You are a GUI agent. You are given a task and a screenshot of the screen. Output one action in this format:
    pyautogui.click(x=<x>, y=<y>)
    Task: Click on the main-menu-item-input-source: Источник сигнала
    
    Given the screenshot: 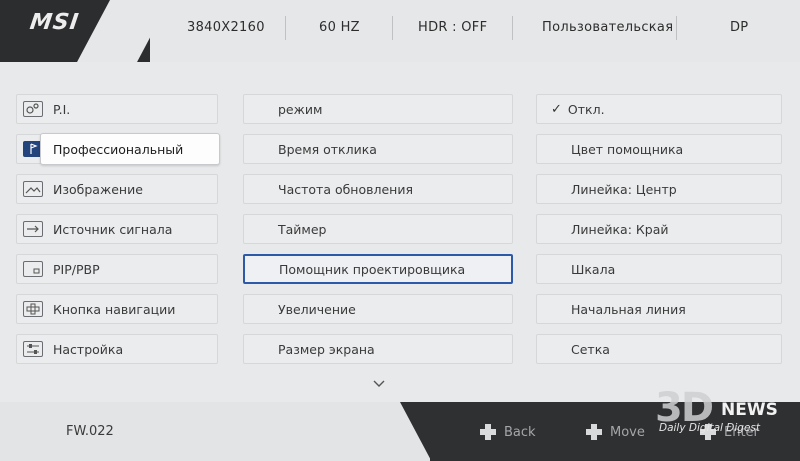 What is the action you would take?
    pyautogui.click(x=117, y=229)
    